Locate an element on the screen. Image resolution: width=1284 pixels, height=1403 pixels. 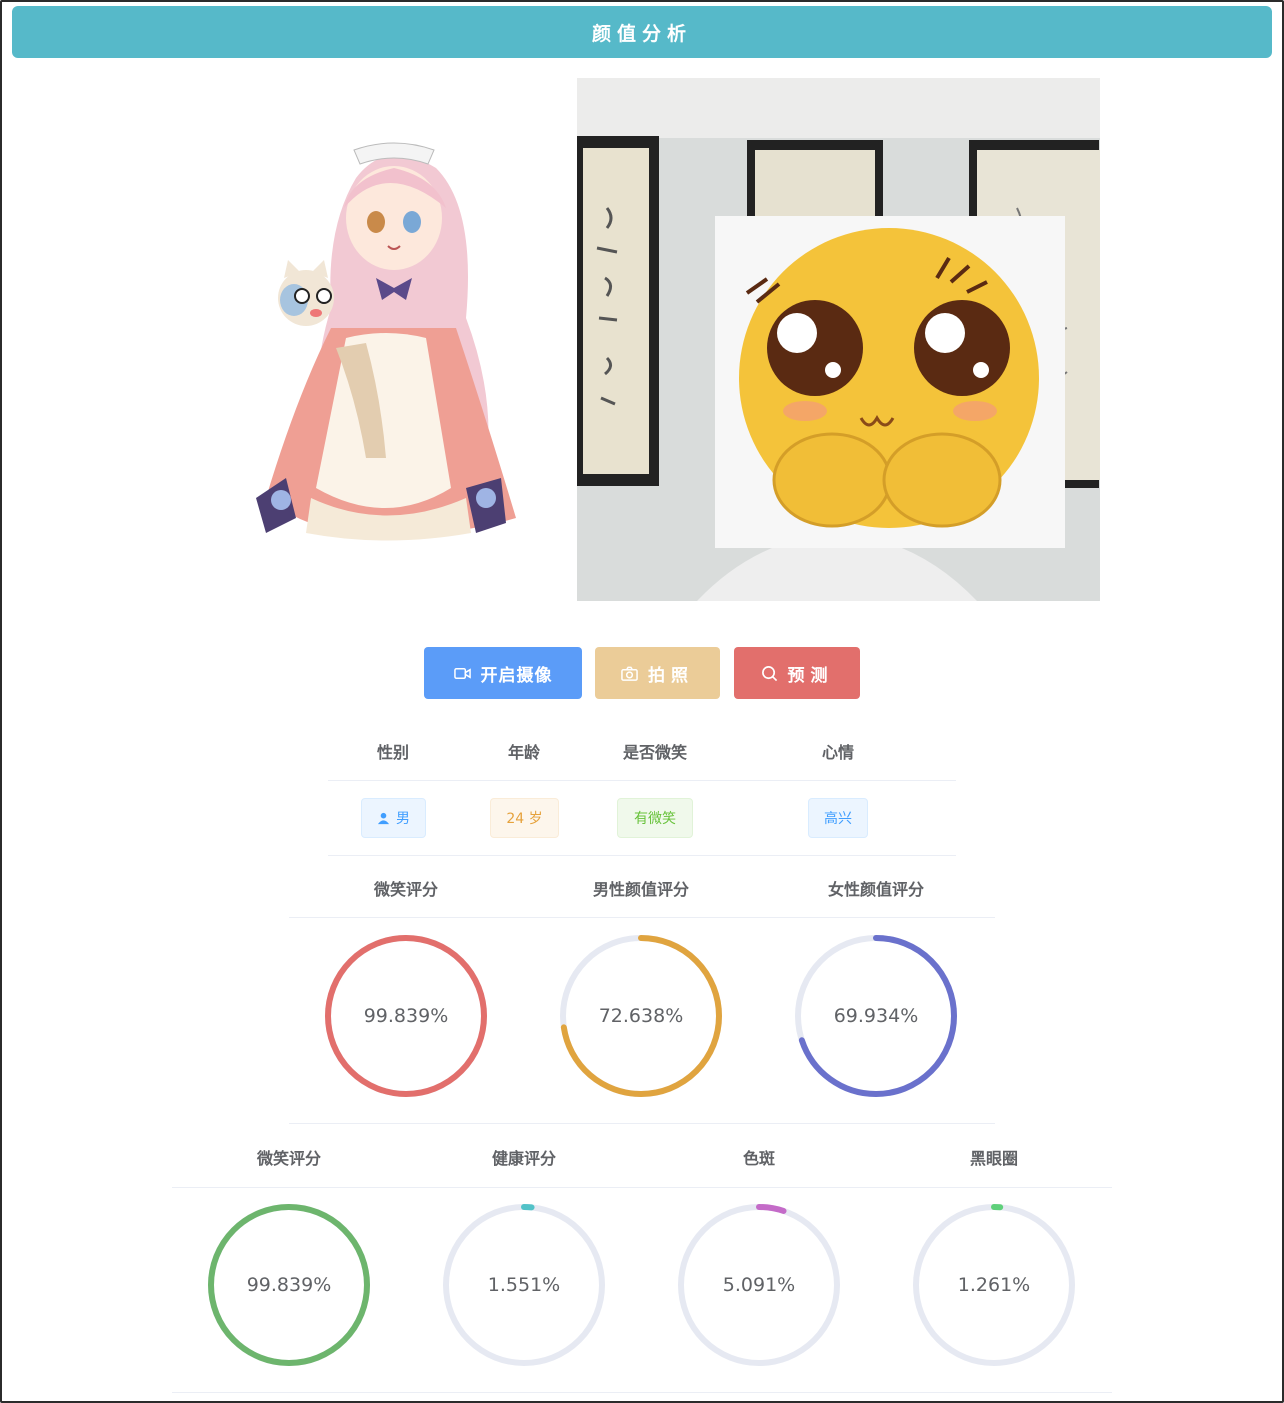
mood-header: 心情 is located at coordinates (838, 752).